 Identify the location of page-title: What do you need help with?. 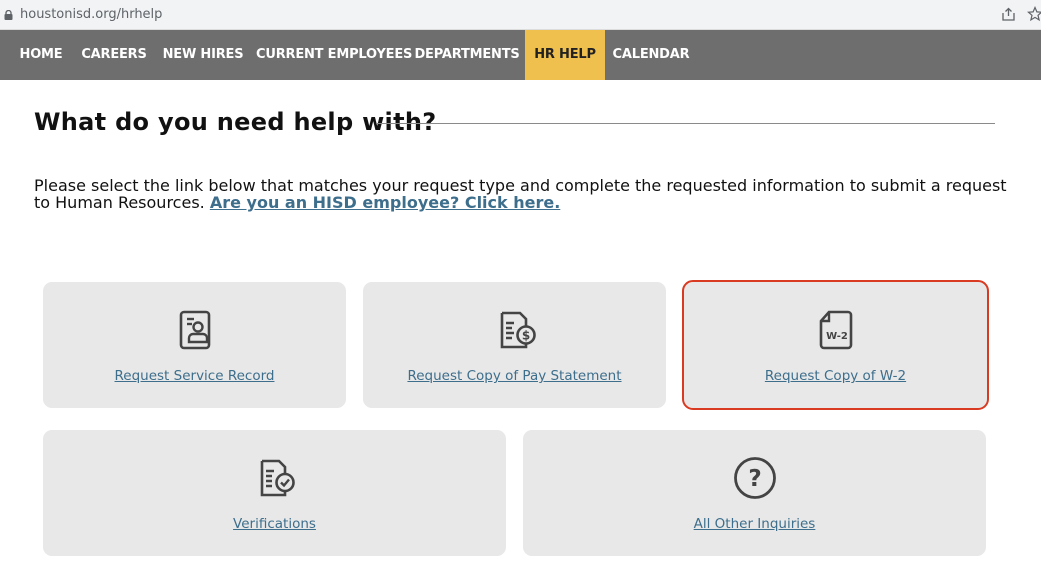
(235, 122).